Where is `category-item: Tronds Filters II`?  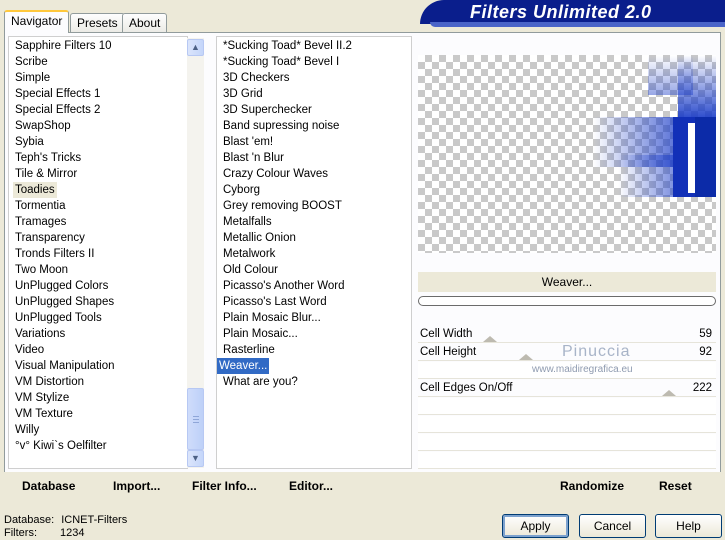
category-item: Tronds Filters II is located at coordinates (54, 254).